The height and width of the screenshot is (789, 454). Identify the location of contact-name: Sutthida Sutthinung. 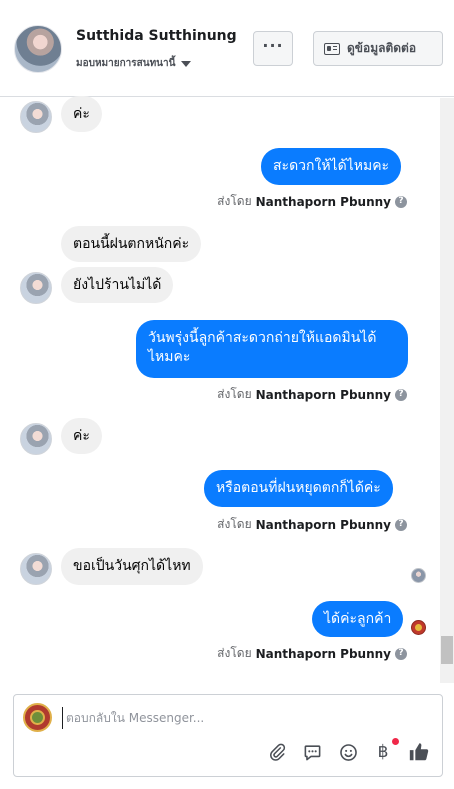
(156, 36).